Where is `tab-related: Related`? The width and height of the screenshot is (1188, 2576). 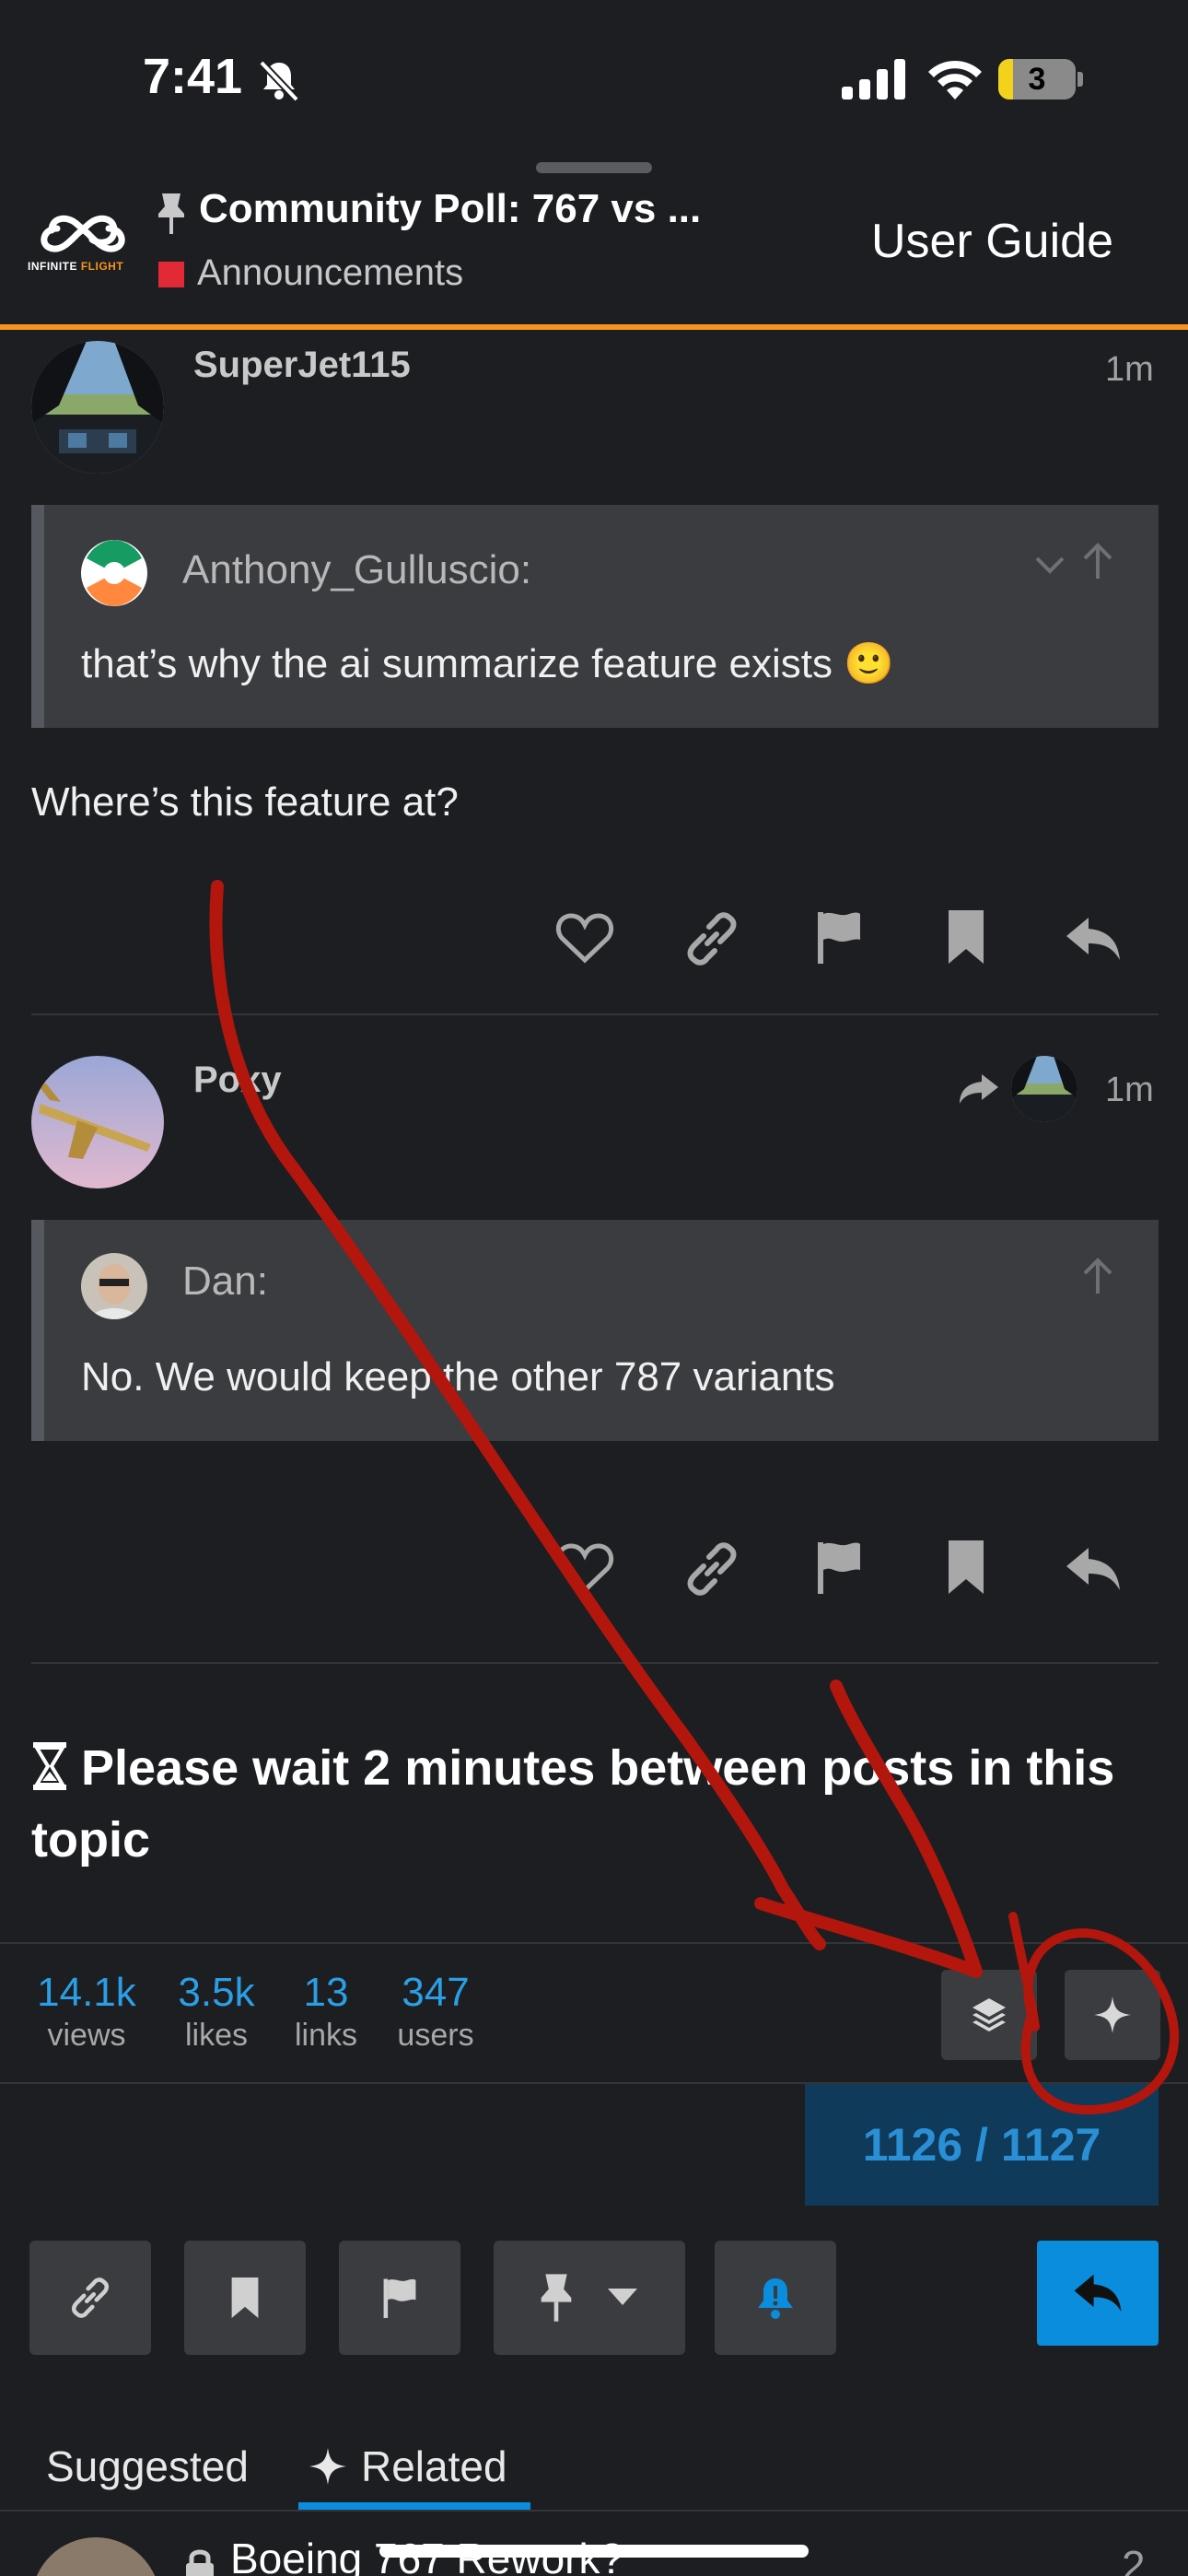
tab-related: Related is located at coordinates (407, 2466).